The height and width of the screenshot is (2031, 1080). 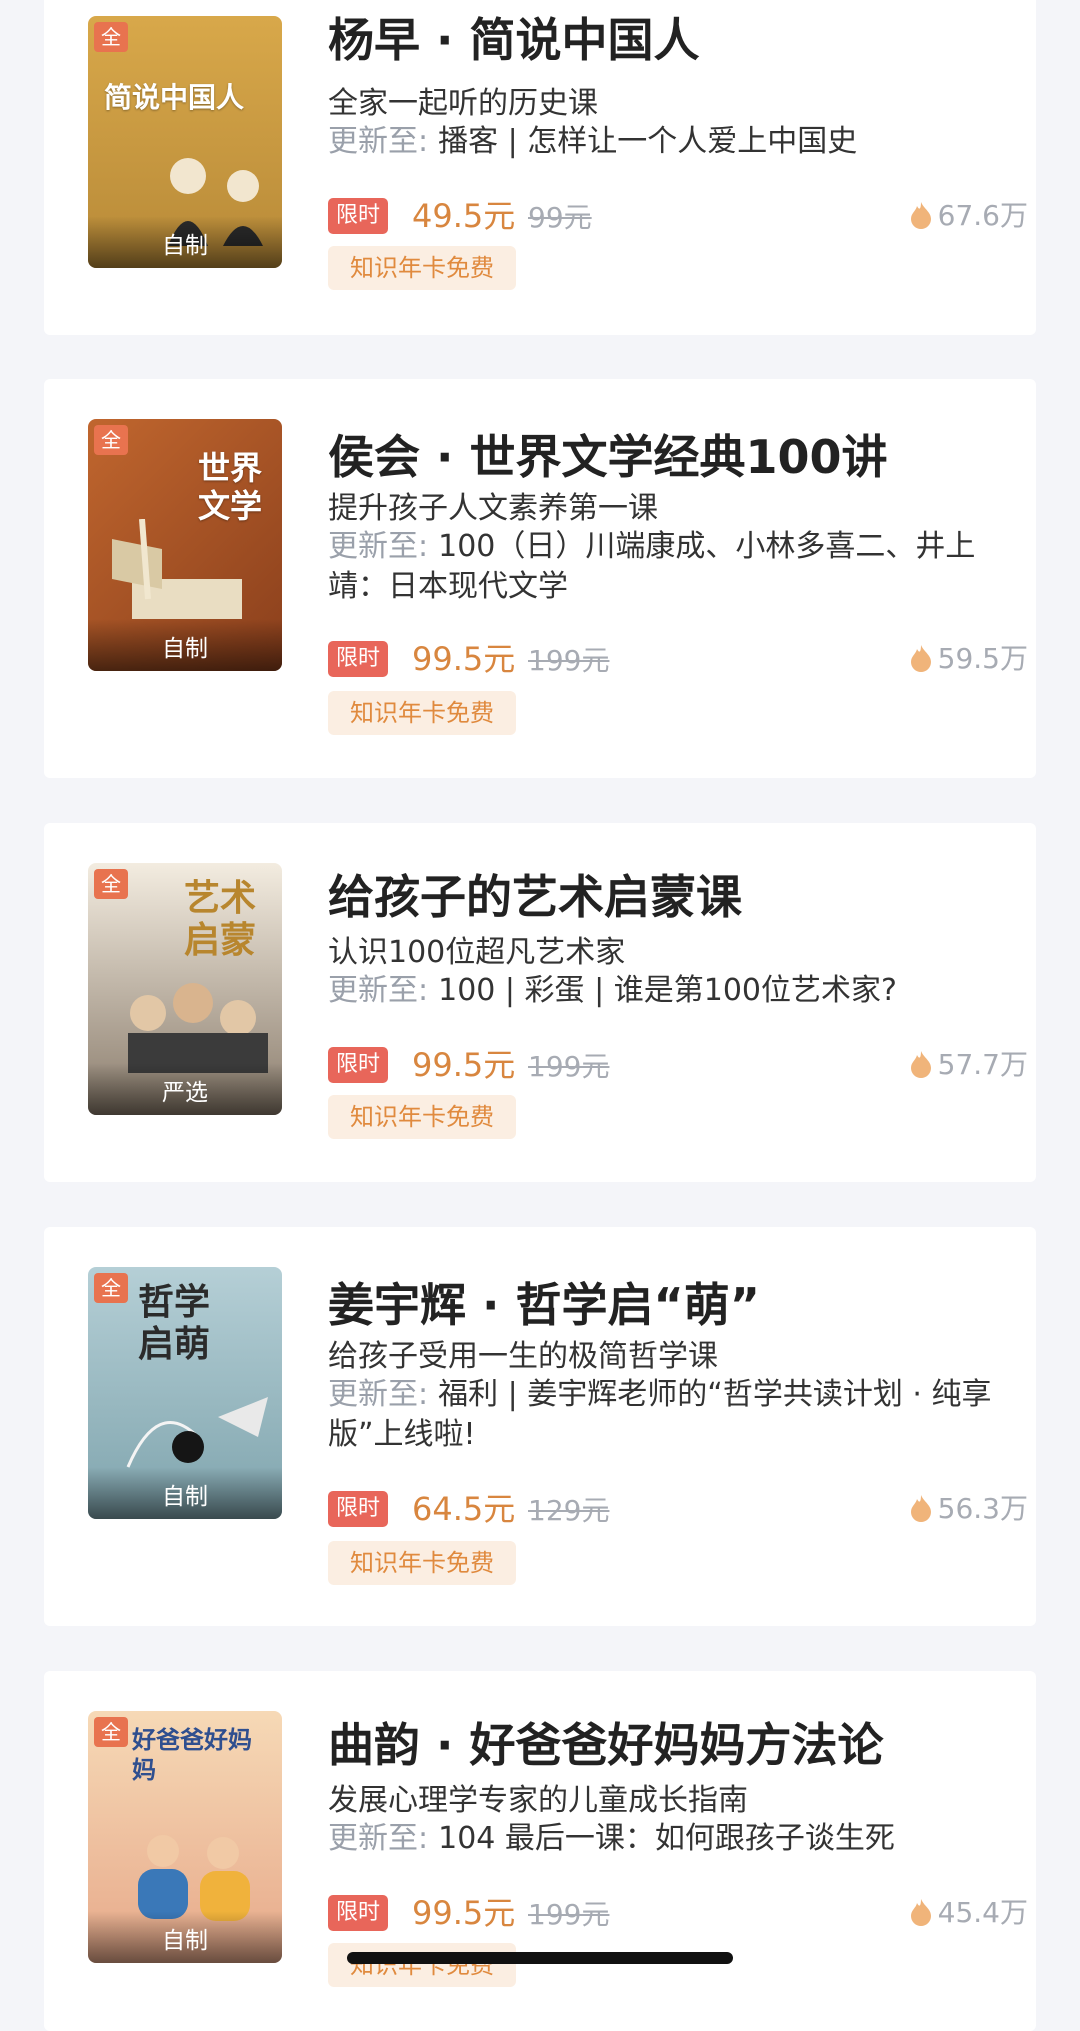 I want to click on price-row: 限时 64.5元 129元 56.3万, so click(x=678, y=1509).